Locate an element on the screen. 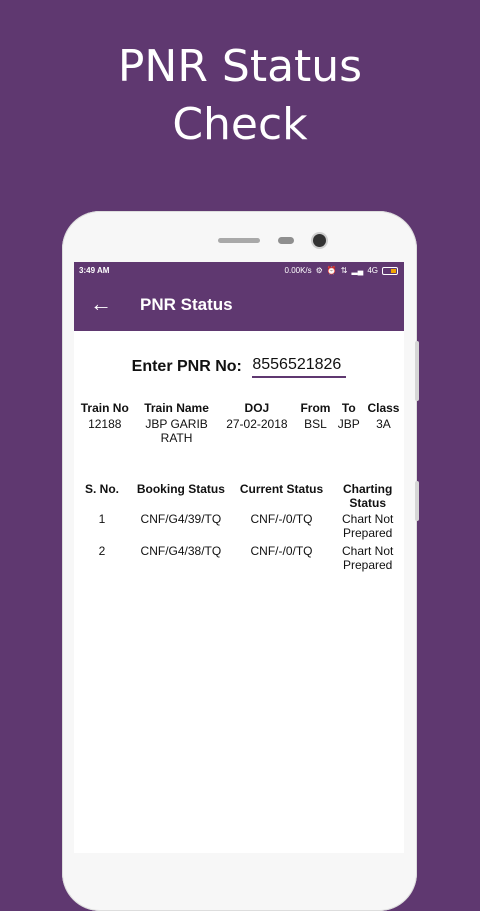  back-arrow-icon: ← is located at coordinates (101, 304).